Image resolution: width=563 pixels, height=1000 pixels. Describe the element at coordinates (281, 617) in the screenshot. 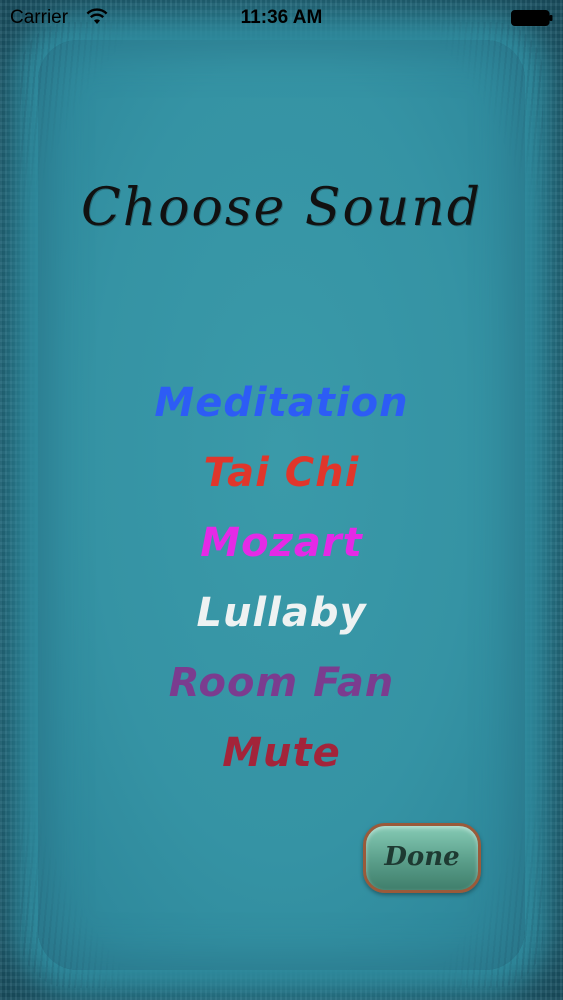

I see `sound-option-lullaby: Lullaby` at that location.